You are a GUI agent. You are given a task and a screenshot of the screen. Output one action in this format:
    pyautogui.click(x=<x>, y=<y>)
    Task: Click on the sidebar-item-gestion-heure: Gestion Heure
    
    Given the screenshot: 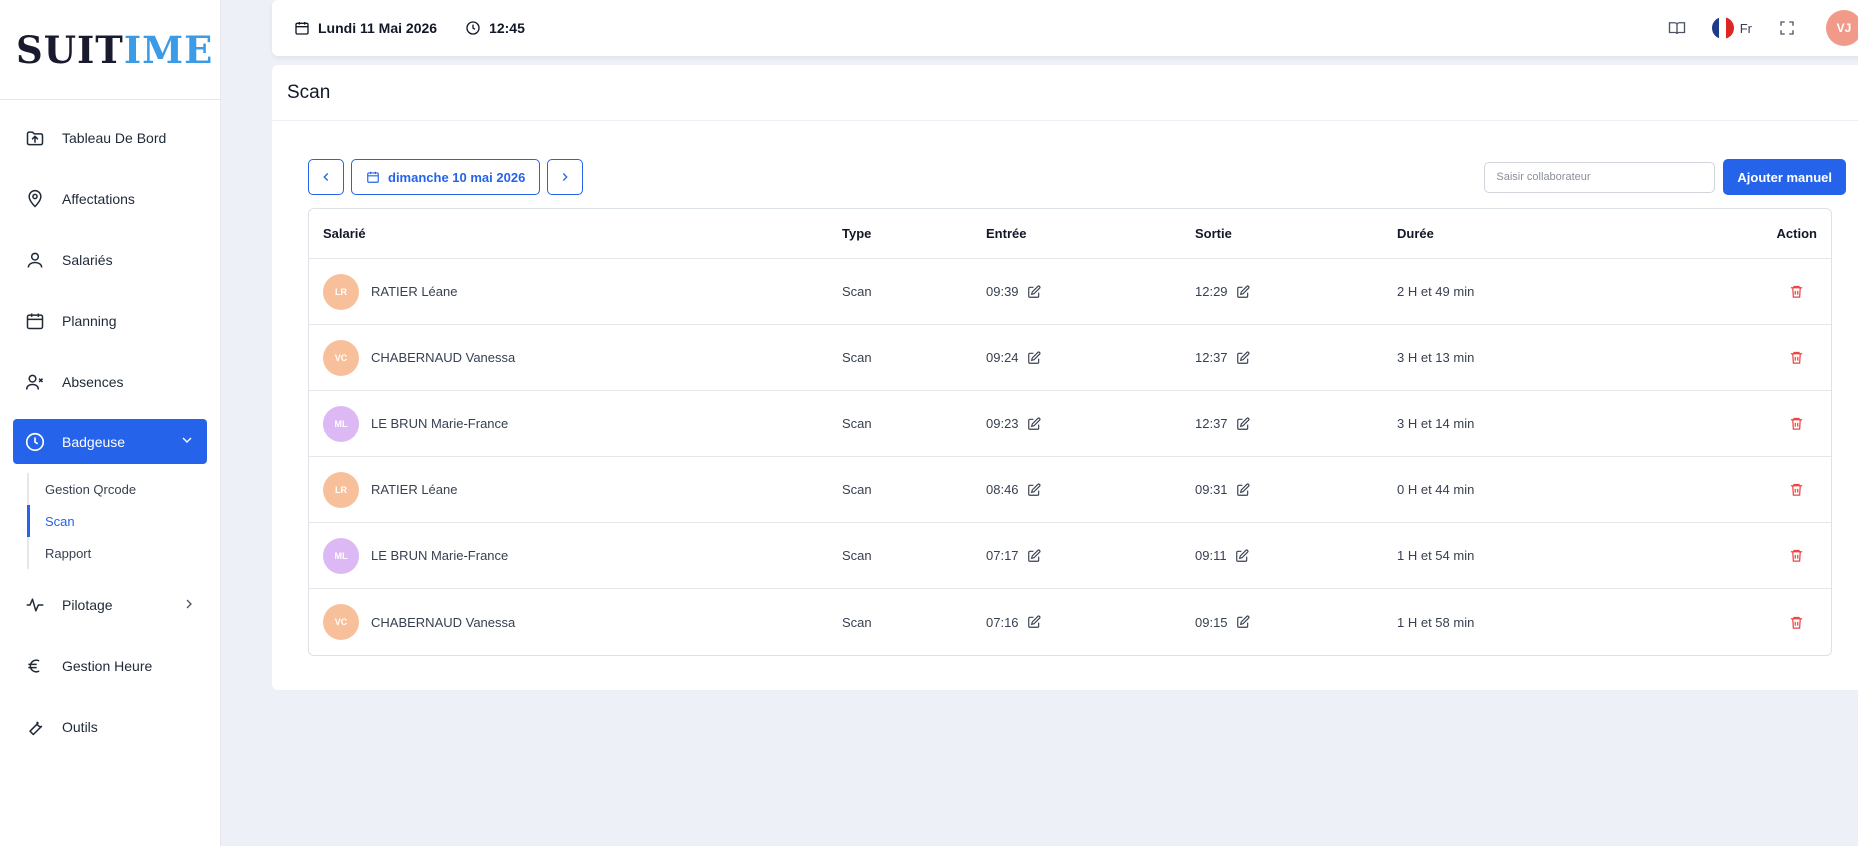 What is the action you would take?
    pyautogui.click(x=110, y=666)
    